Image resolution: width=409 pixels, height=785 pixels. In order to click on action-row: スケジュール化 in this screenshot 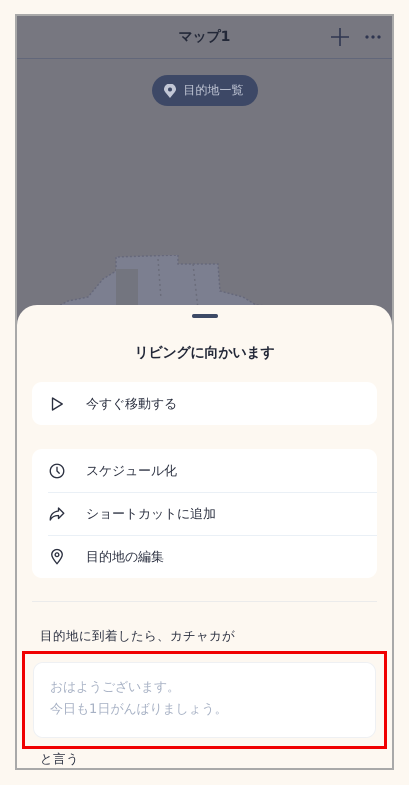, I will do `click(212, 470)`.